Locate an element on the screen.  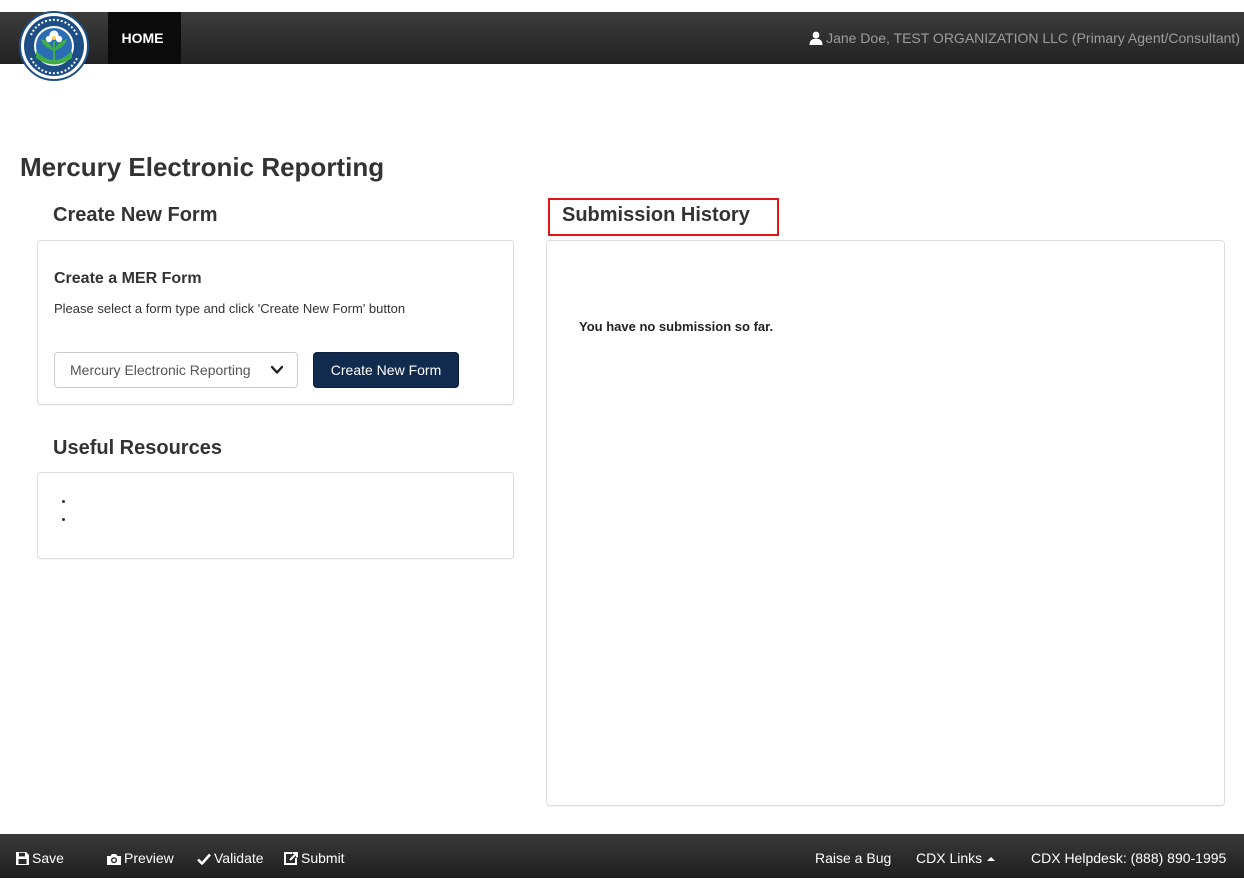
user-icon is located at coordinates (816, 38).